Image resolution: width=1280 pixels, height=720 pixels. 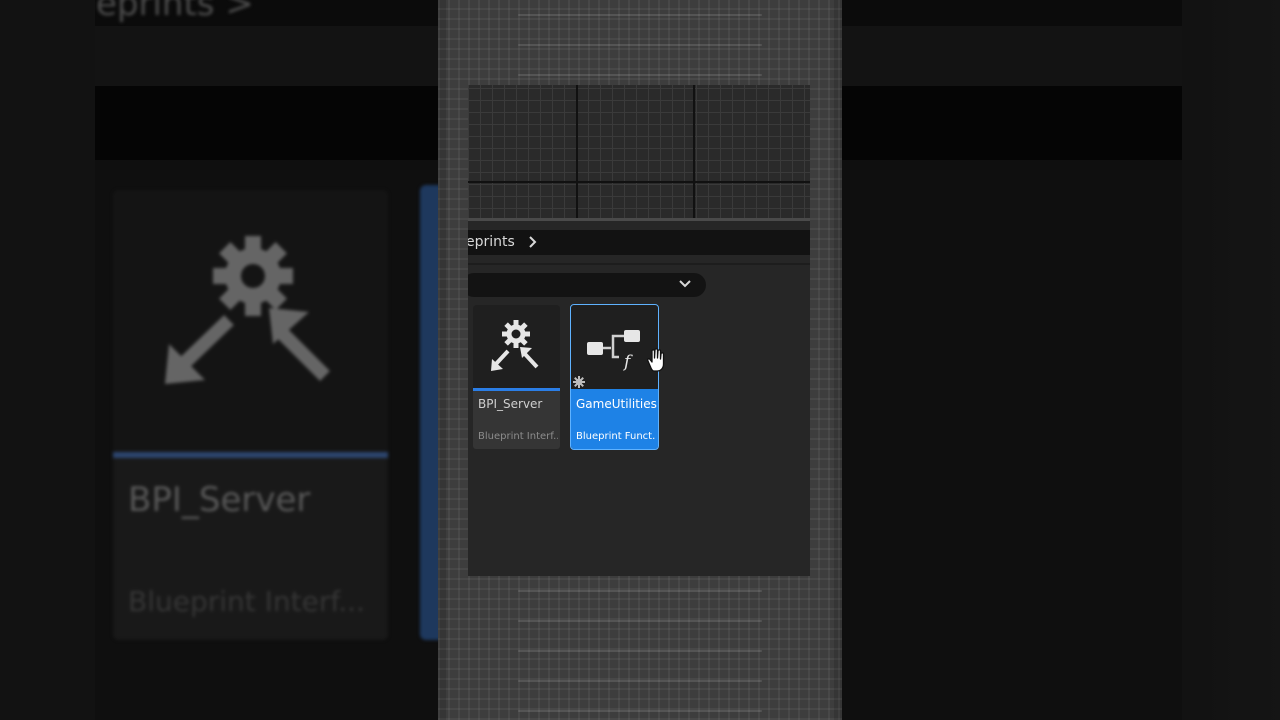 What do you see at coordinates (639, 242) in the screenshot?
I see `breadcrumb: eprints` at bounding box center [639, 242].